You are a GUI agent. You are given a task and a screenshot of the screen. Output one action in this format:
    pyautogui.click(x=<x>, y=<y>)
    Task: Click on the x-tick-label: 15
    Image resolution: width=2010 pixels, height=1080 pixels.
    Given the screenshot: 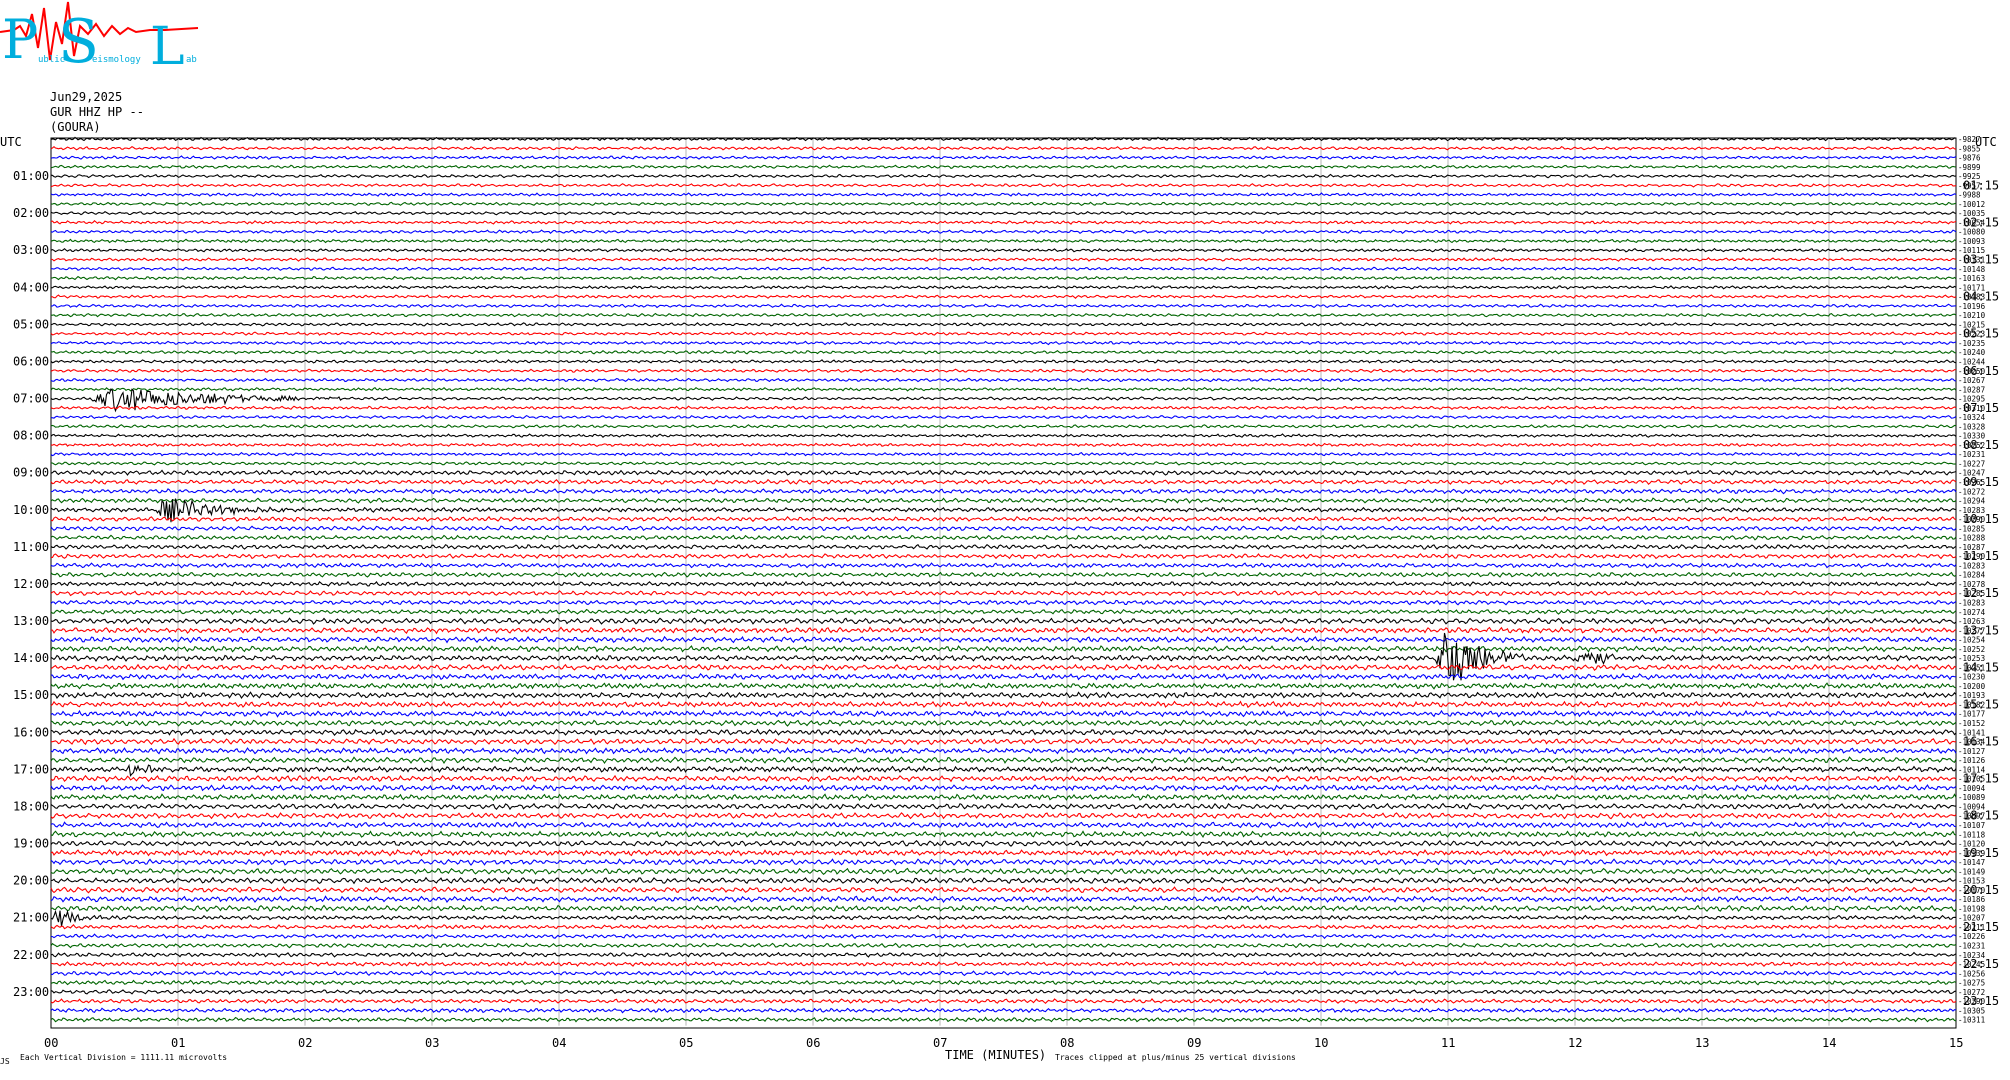 What is the action you would take?
    pyautogui.click(x=1956, y=1043)
    